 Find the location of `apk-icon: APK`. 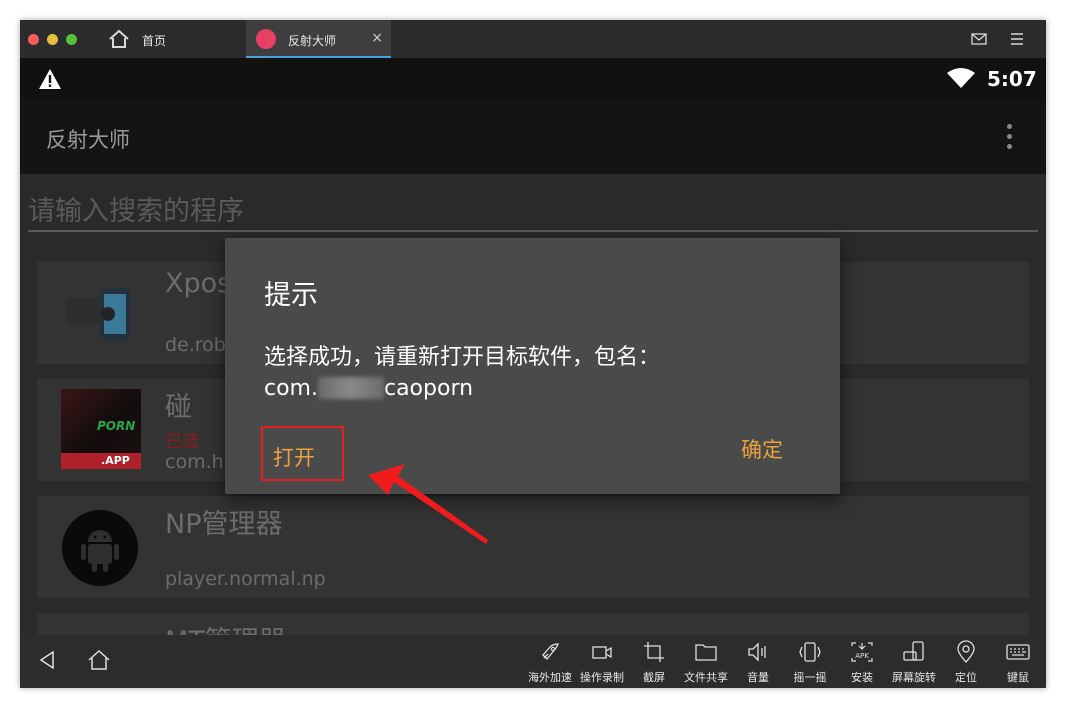

apk-icon: APK is located at coordinates (862, 652).